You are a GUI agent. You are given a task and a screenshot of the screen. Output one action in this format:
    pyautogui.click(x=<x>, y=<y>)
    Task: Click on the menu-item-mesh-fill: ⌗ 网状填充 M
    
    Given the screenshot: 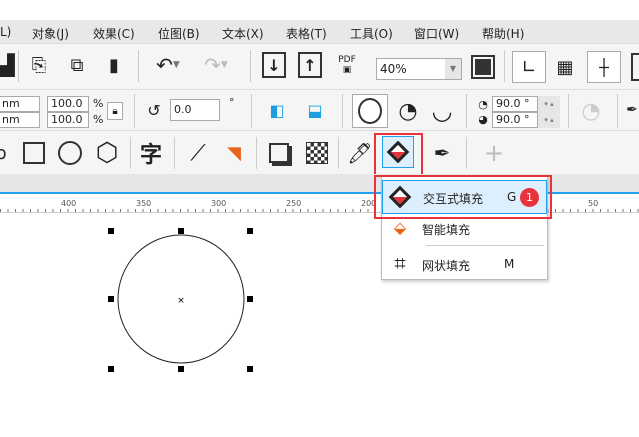 What is the action you would take?
    pyautogui.click(x=464, y=264)
    